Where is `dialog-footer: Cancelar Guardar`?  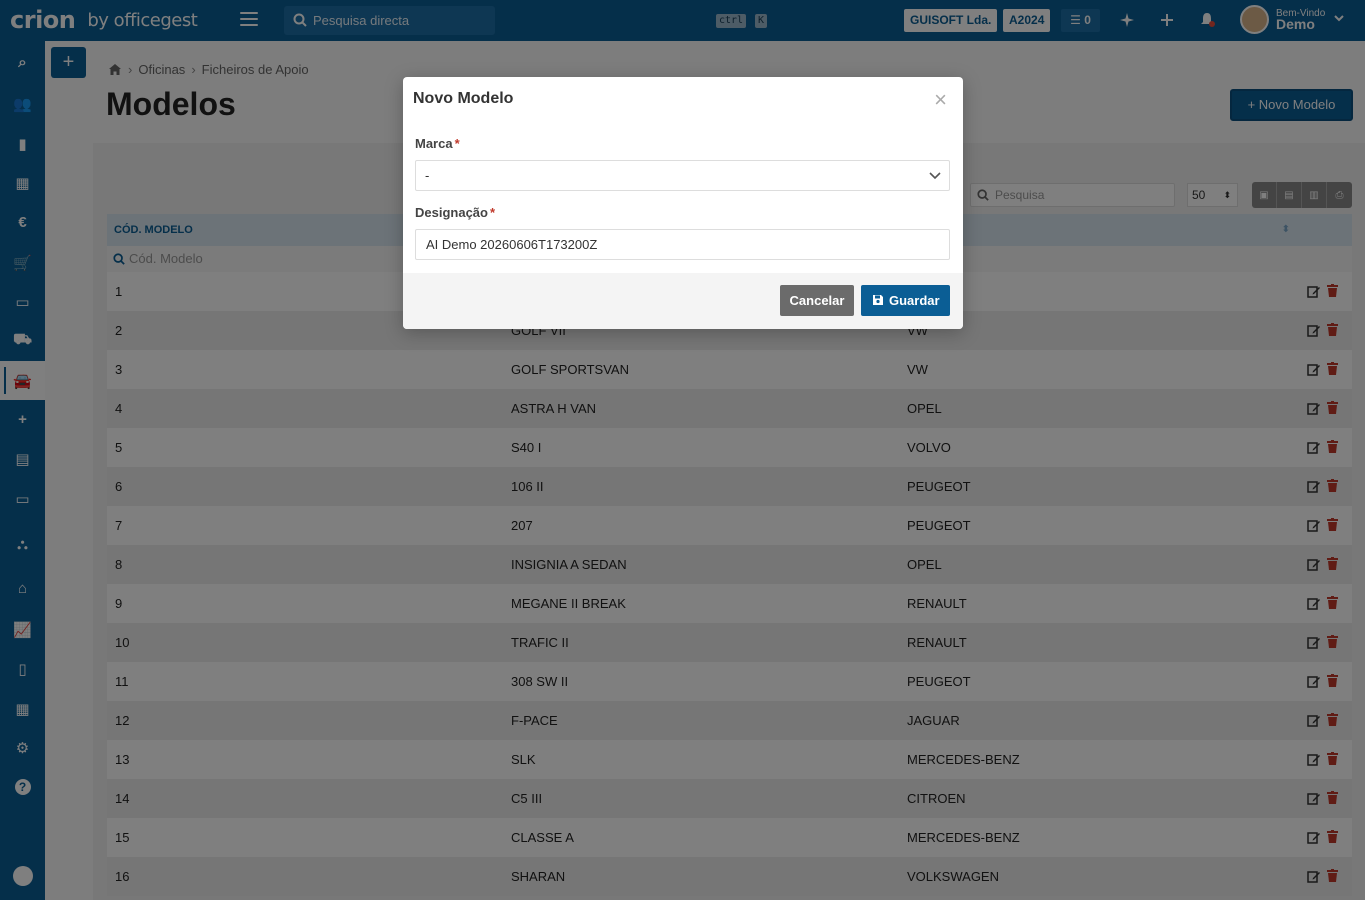 dialog-footer: Cancelar Guardar is located at coordinates (683, 301).